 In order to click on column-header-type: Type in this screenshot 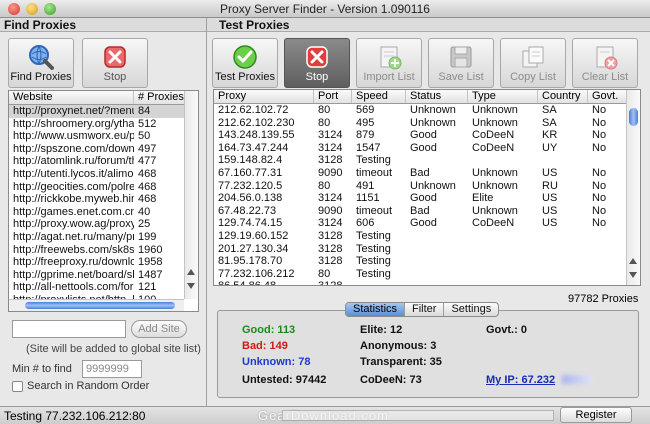, I will do `click(503, 96)`.